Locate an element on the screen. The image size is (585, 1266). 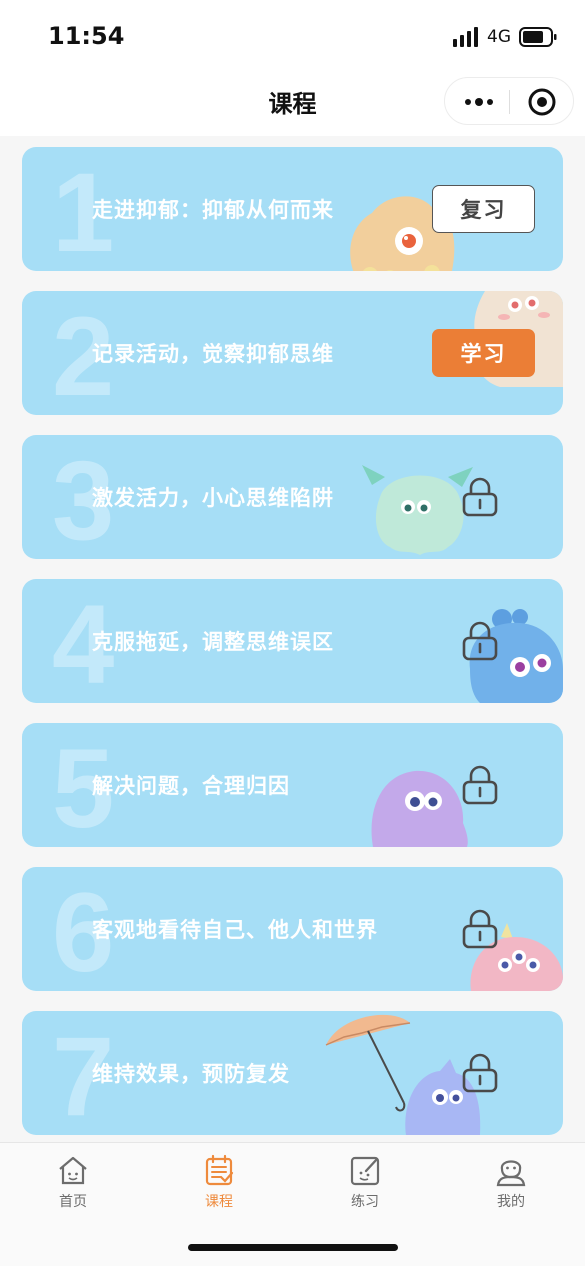
practice-icon is located at coordinates (365, 1171).